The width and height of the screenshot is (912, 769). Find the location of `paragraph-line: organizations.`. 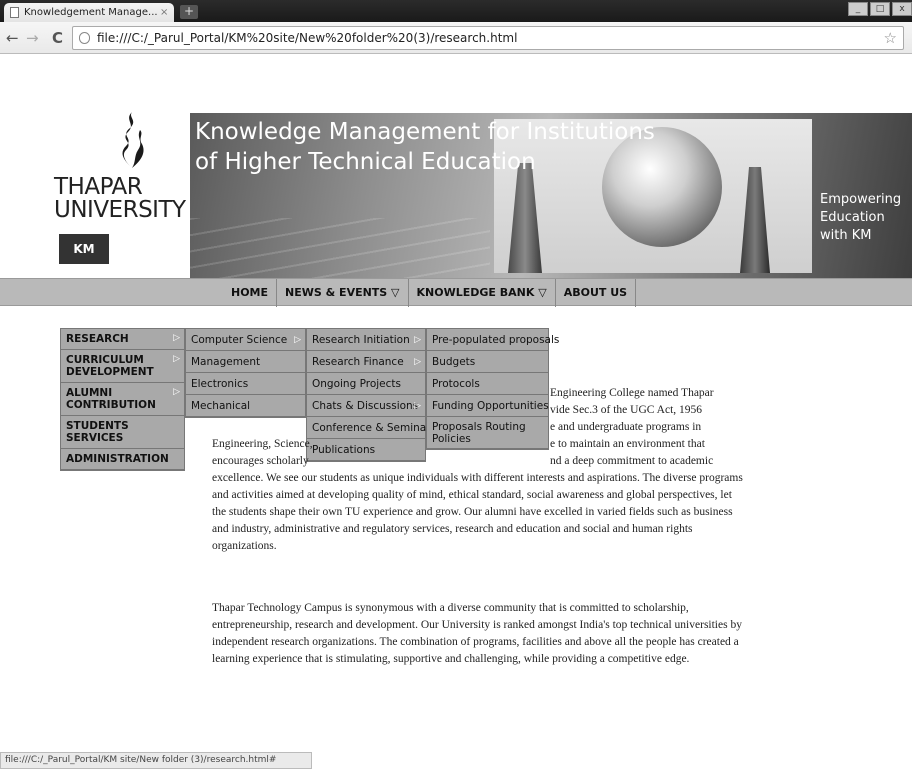

paragraph-line: organizations. is located at coordinates (244, 546).